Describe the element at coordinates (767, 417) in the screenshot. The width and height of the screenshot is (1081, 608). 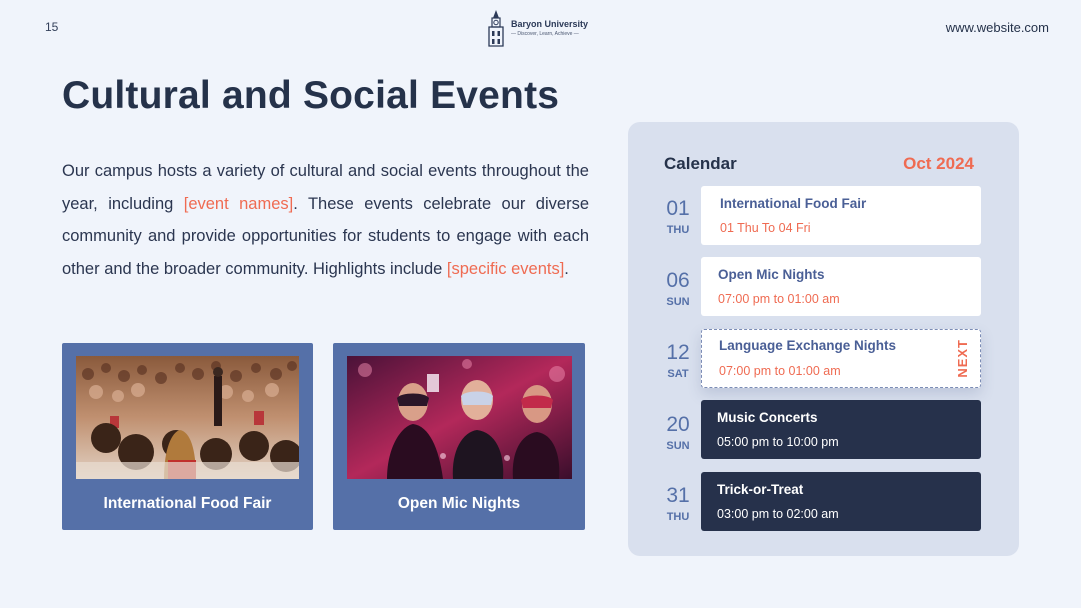
I see `event-title: Music Concerts` at that location.